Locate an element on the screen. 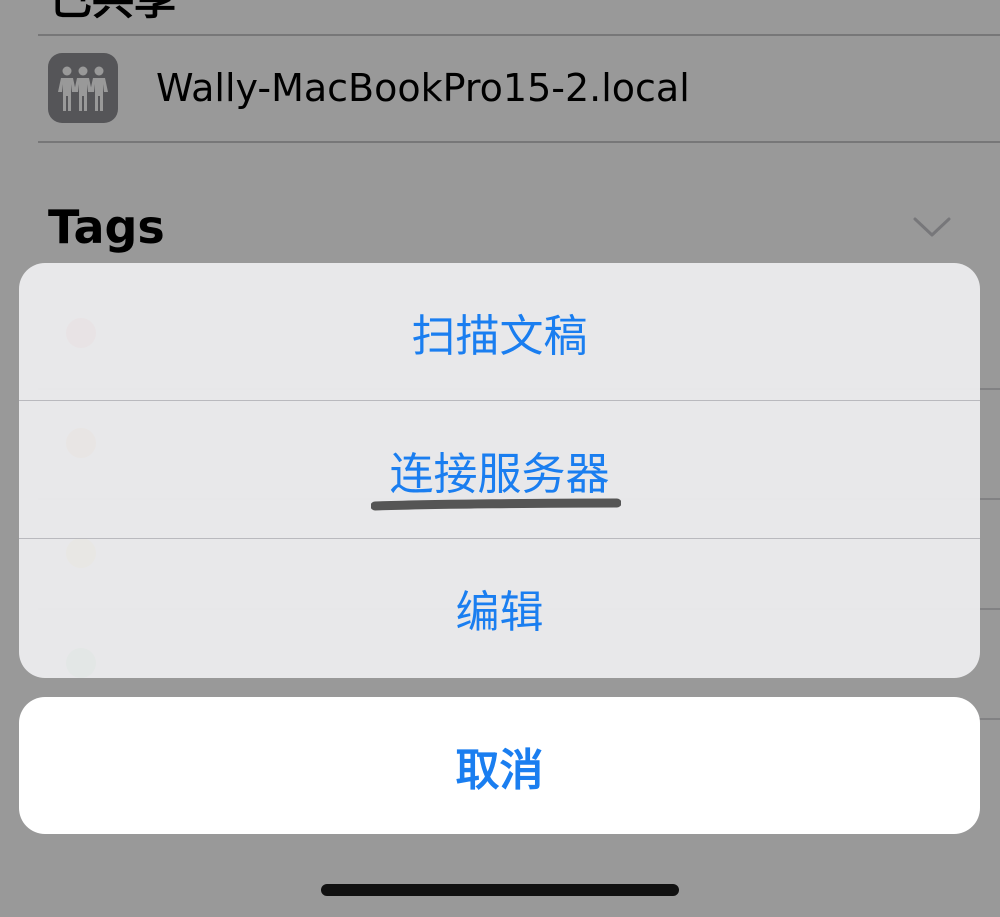 This screenshot has height=917, width=1000. connect-server-button: 连接服务器 is located at coordinates (499, 469).